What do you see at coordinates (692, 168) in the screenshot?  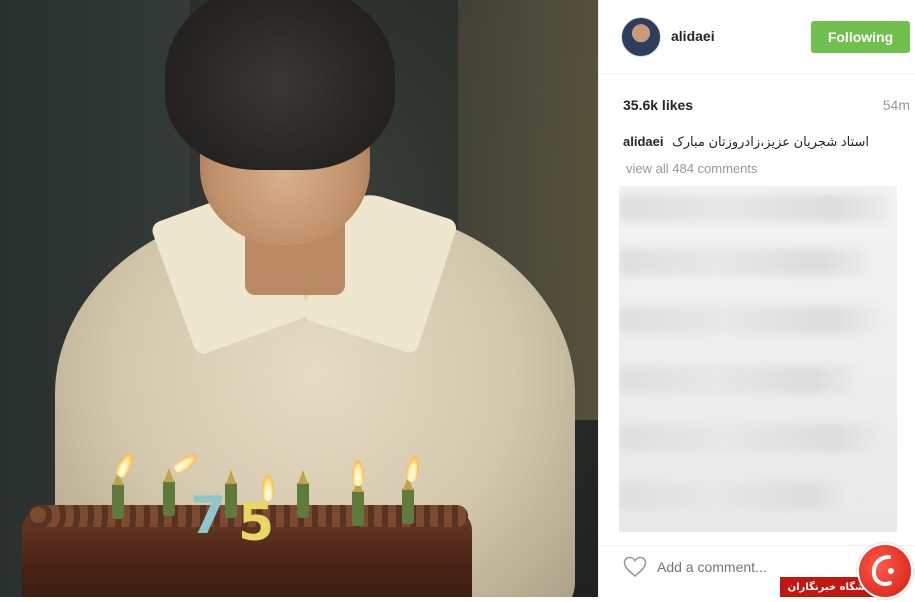 I see `view-all-comments-link: view all 484 comments` at bounding box center [692, 168].